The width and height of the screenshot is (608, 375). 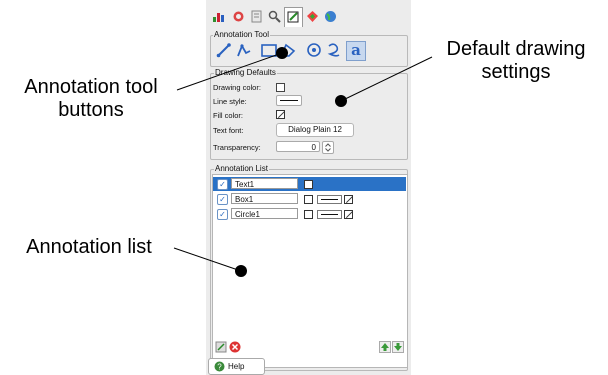 What do you see at coordinates (89, 247) in the screenshot?
I see `list-callout: Annotation list` at bounding box center [89, 247].